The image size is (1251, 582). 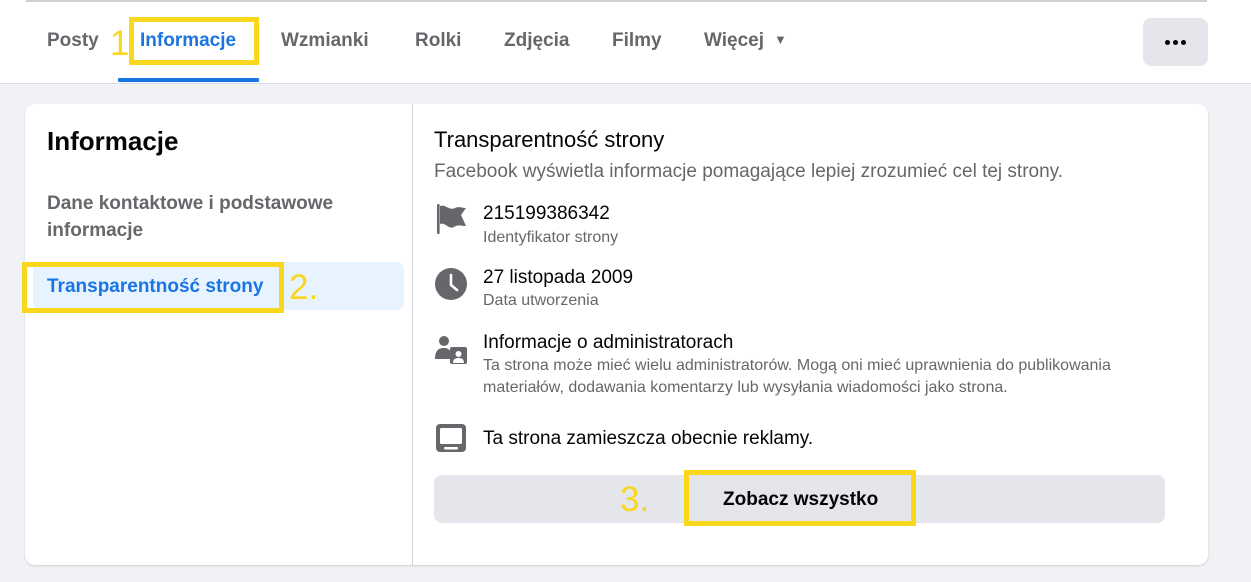 What do you see at coordinates (549, 139) in the screenshot?
I see `section-title: Transparentność strony` at bounding box center [549, 139].